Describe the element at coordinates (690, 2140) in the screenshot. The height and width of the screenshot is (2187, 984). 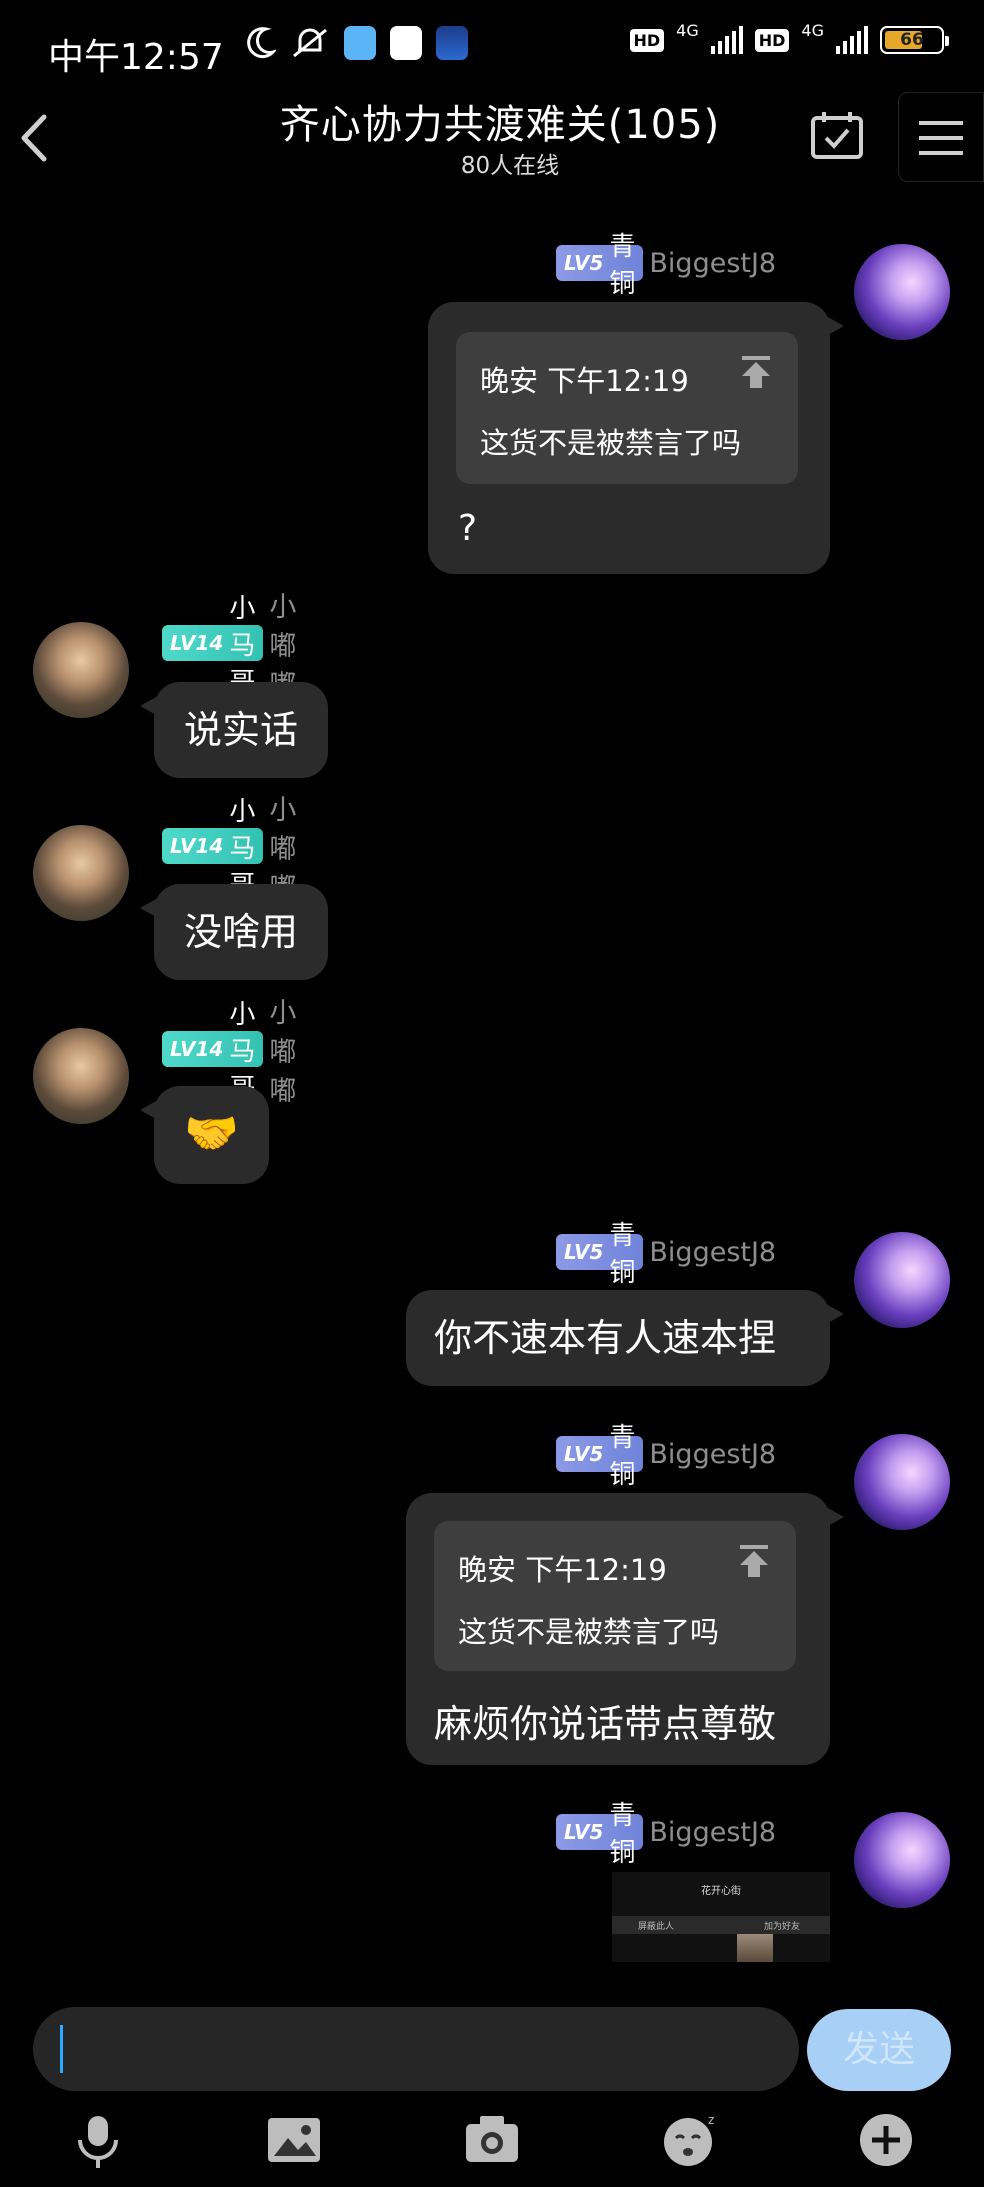
I see `emoji-icon: z` at that location.